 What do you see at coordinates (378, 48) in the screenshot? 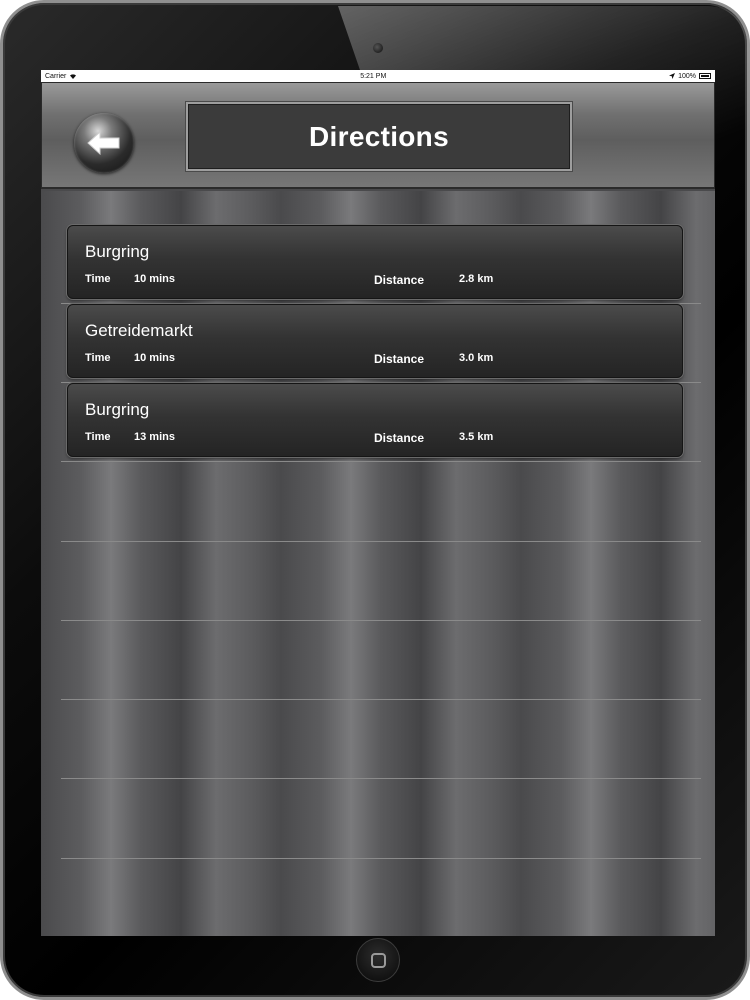
I see `camera-icon` at bounding box center [378, 48].